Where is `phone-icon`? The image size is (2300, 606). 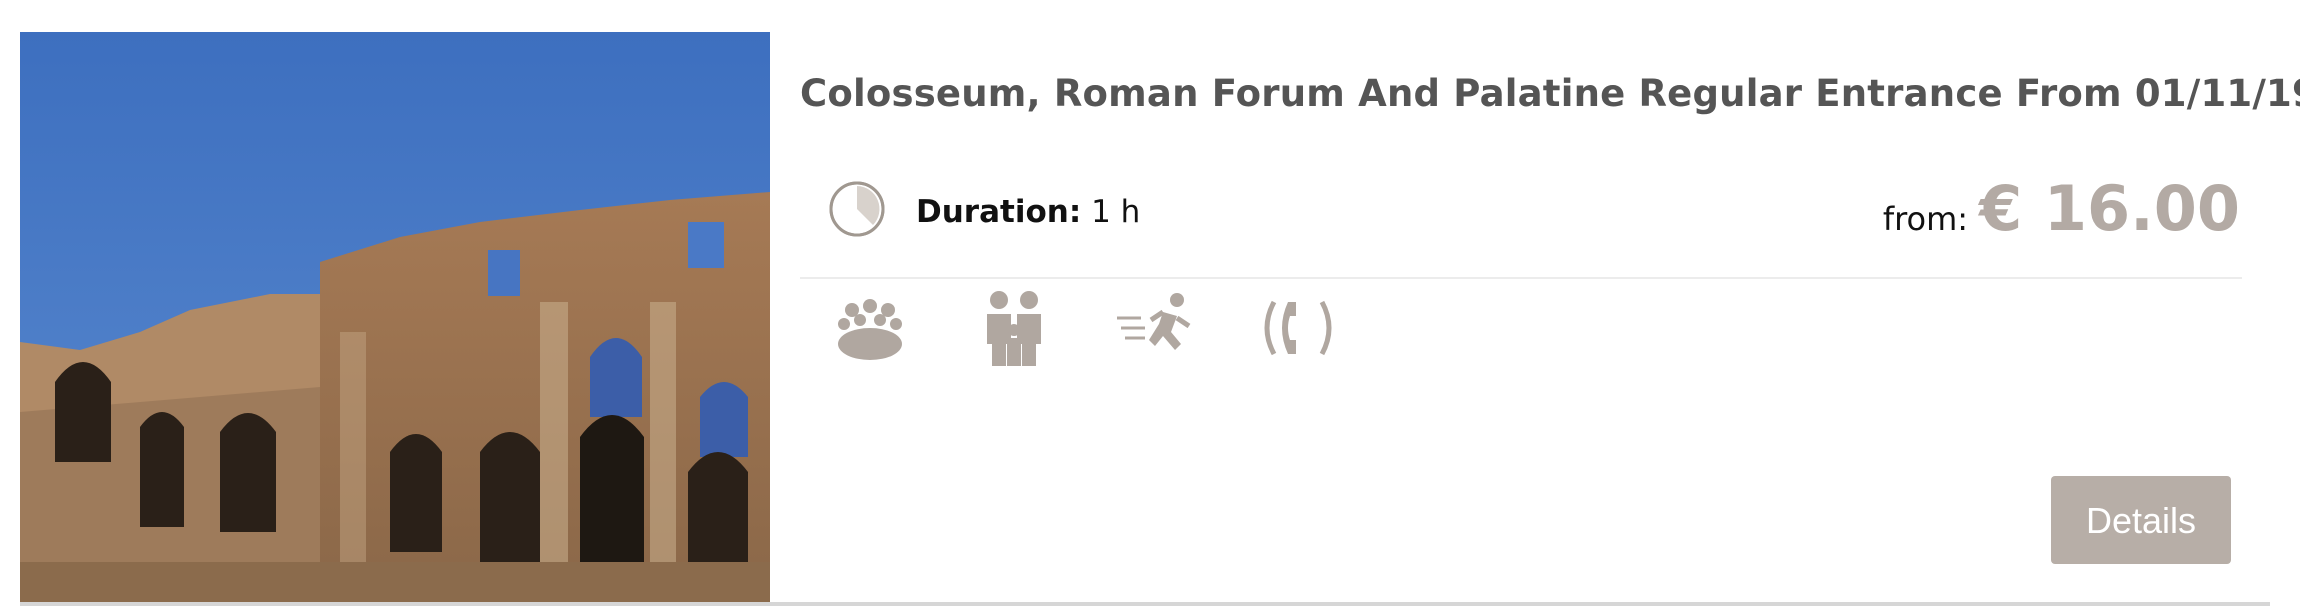 phone-icon is located at coordinates (1298, 328).